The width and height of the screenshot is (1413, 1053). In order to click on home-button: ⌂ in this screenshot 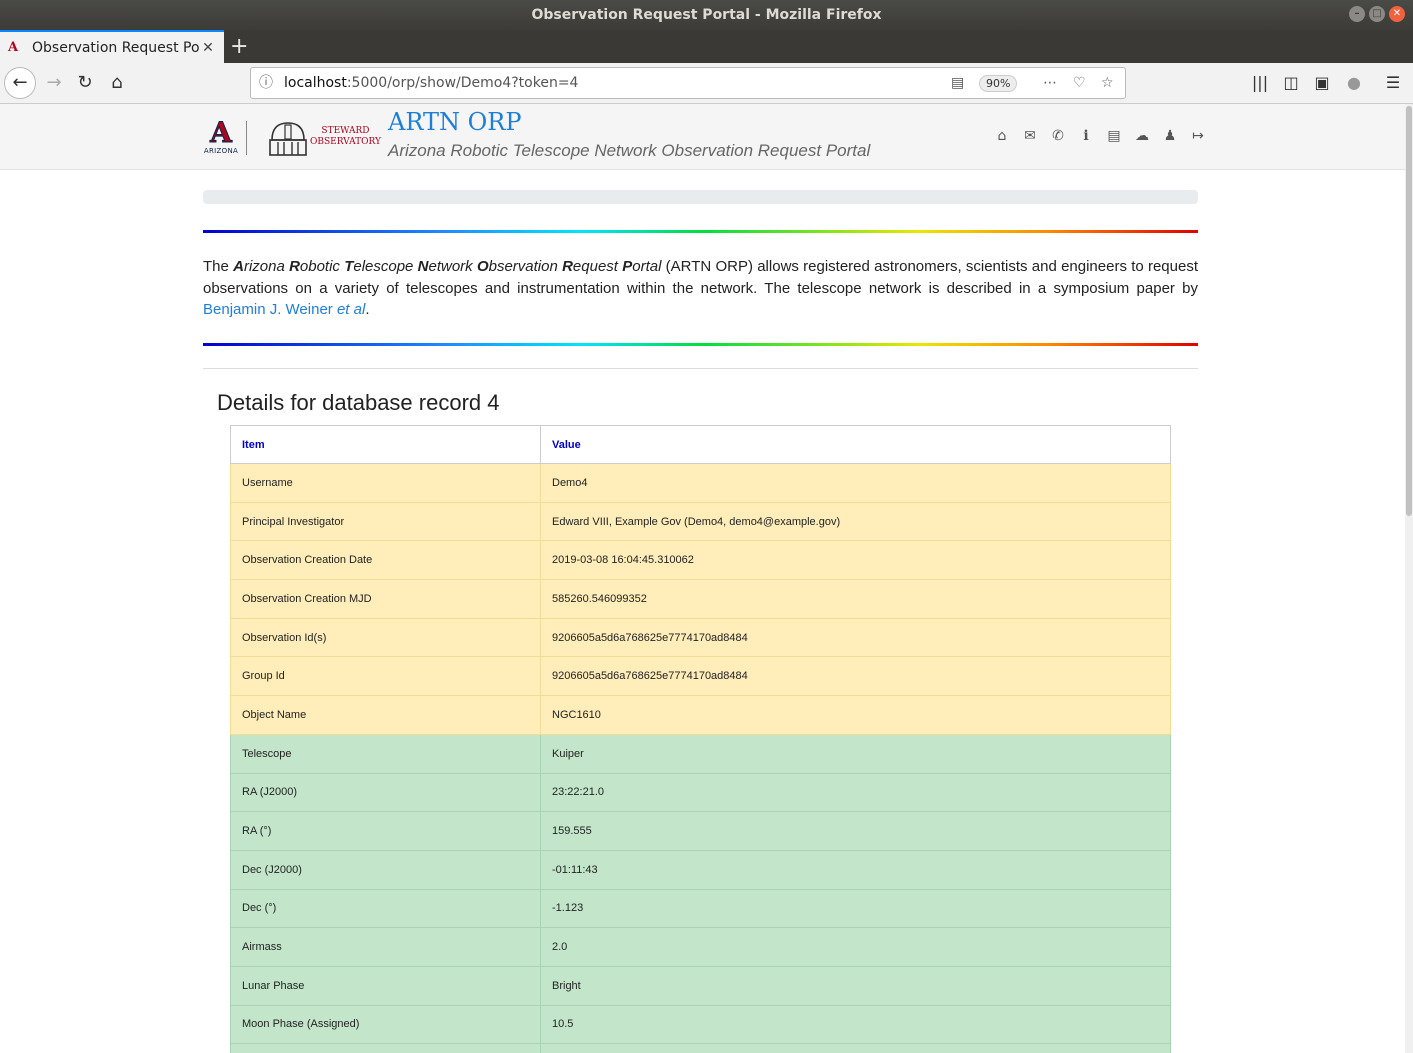, I will do `click(117, 83)`.